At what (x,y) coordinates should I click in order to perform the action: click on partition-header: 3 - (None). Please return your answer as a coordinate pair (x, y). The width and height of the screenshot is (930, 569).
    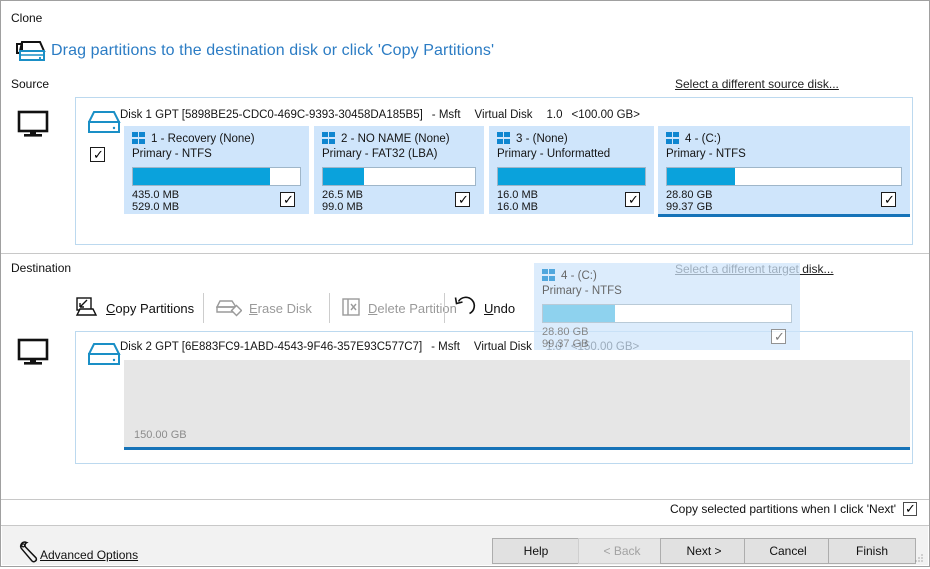
    Looking at the image, I should click on (532, 138).